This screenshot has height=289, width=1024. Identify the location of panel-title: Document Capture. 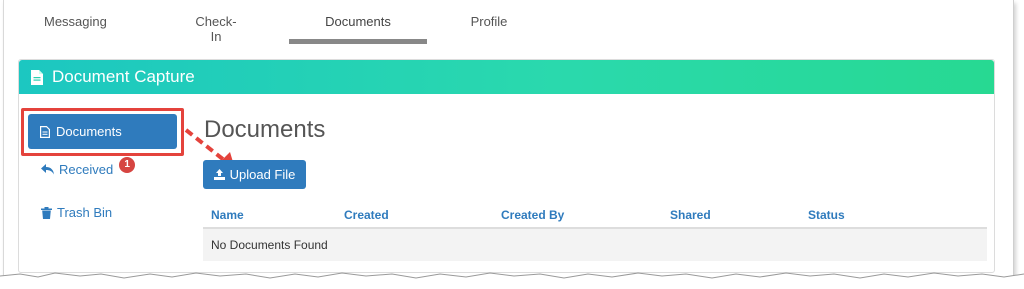
(123, 76).